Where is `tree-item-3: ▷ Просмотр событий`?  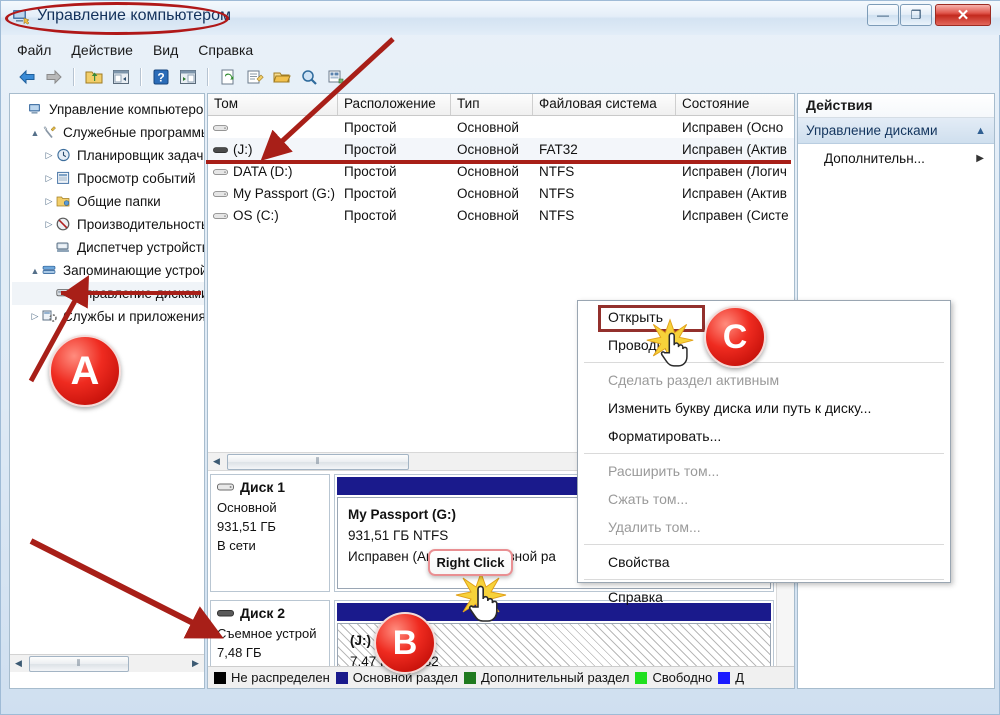 tree-item-3: ▷ Просмотр событий is located at coordinates (108, 178).